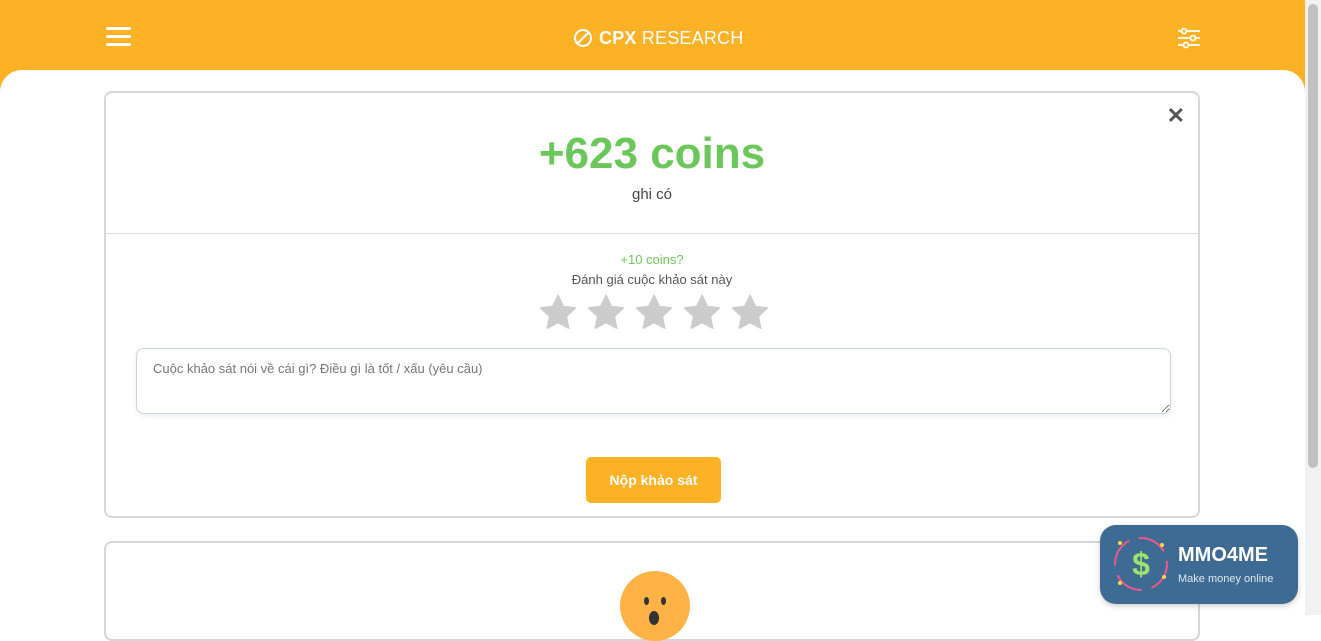 The image size is (1321, 641). I want to click on mmo4me-watermark: $ MMO4ME Make money online, so click(1199, 564).